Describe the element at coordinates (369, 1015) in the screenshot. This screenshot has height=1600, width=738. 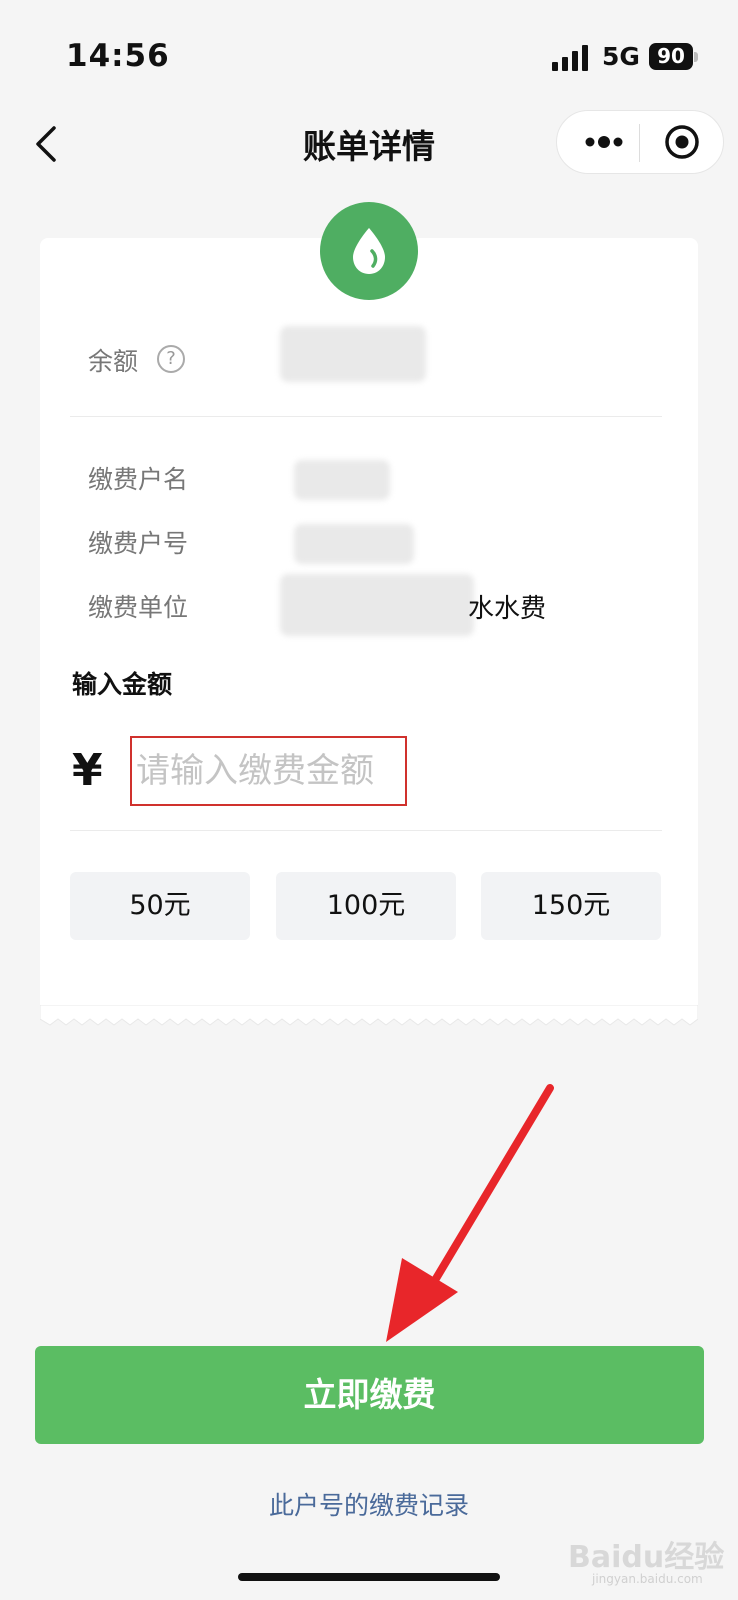
I see `card-zigzag-edge` at that location.